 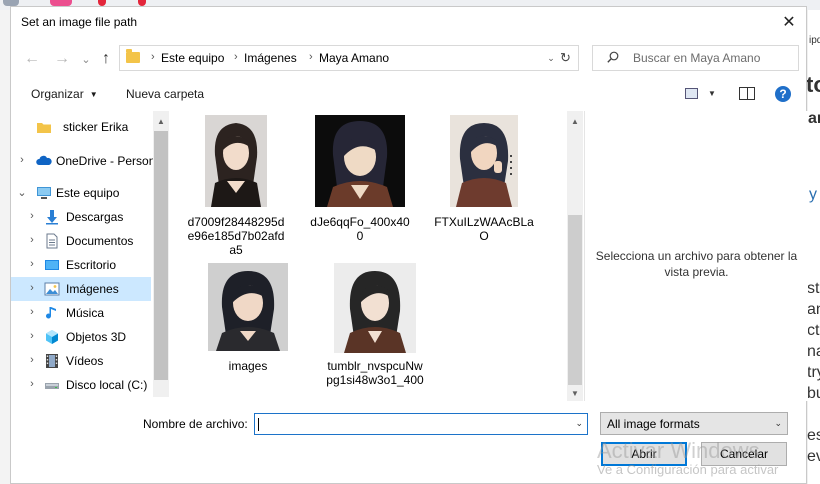 I want to click on file-list-scrollbar-thumb, so click(x=575, y=300).